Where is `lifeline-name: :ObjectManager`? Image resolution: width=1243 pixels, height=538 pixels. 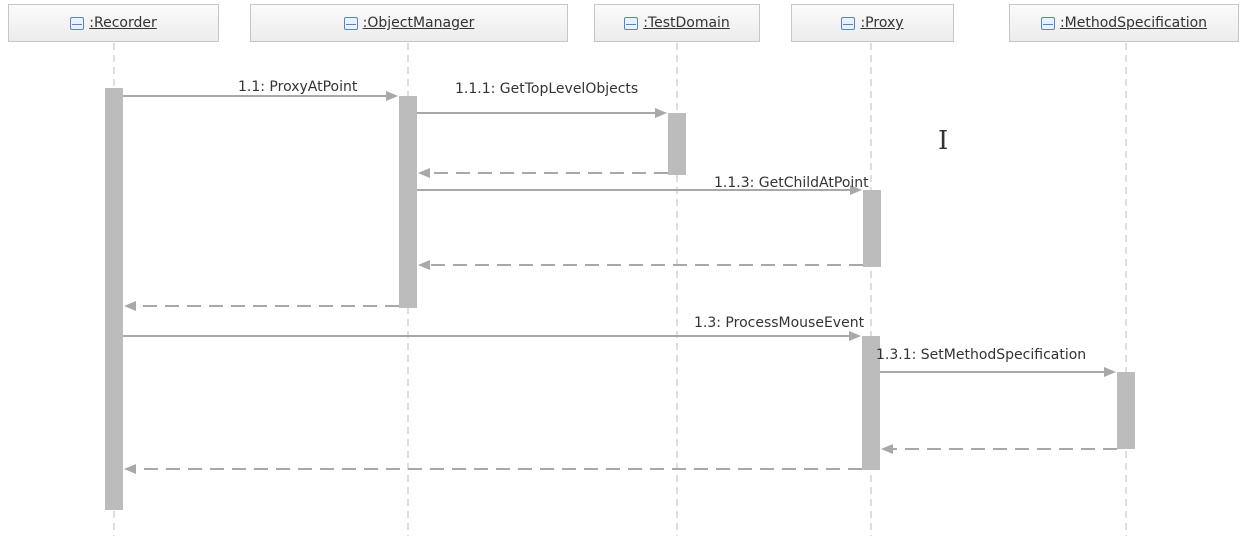 lifeline-name: :ObjectManager is located at coordinates (418, 23).